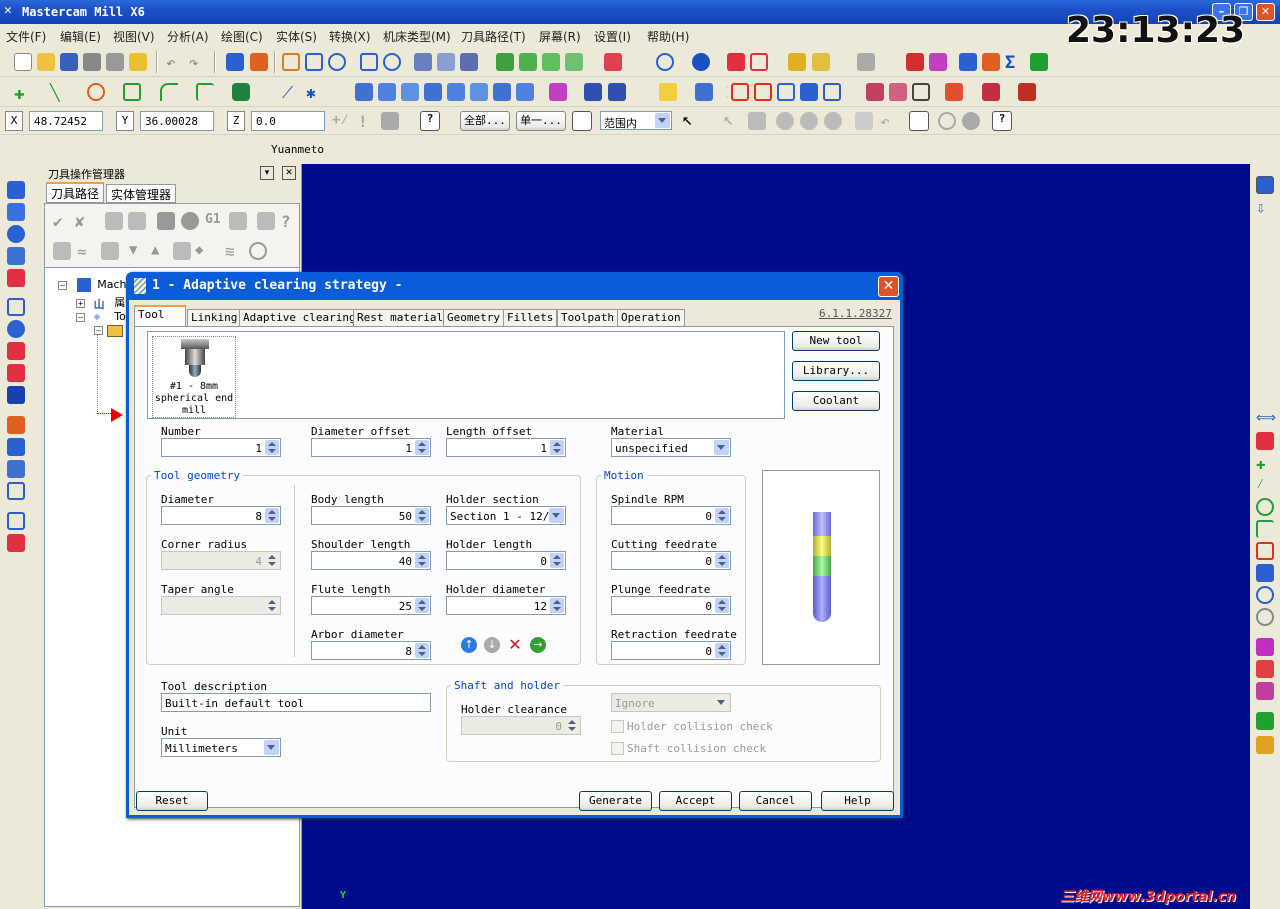  What do you see at coordinates (668, 92) in the screenshot?
I see `light-icon` at bounding box center [668, 92].